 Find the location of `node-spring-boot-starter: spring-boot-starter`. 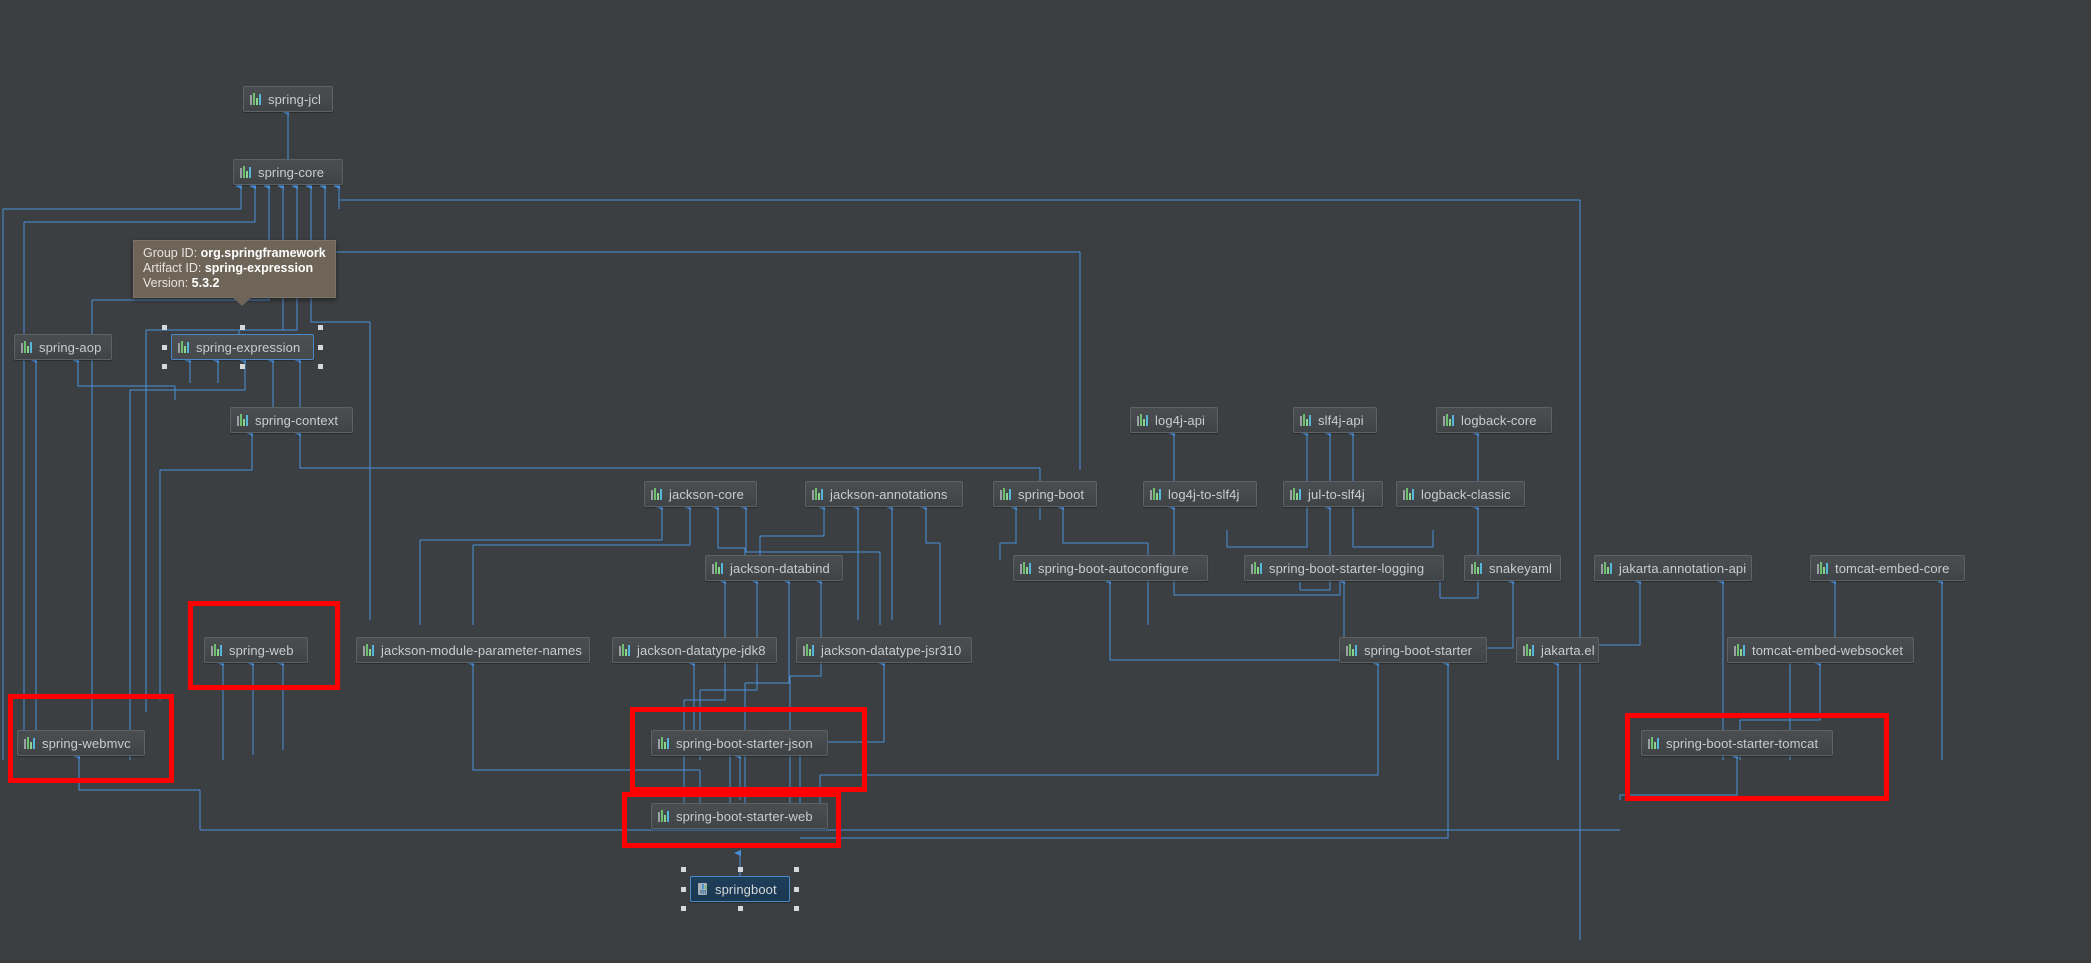

node-spring-boot-starter: spring-boot-starter is located at coordinates (1413, 650).